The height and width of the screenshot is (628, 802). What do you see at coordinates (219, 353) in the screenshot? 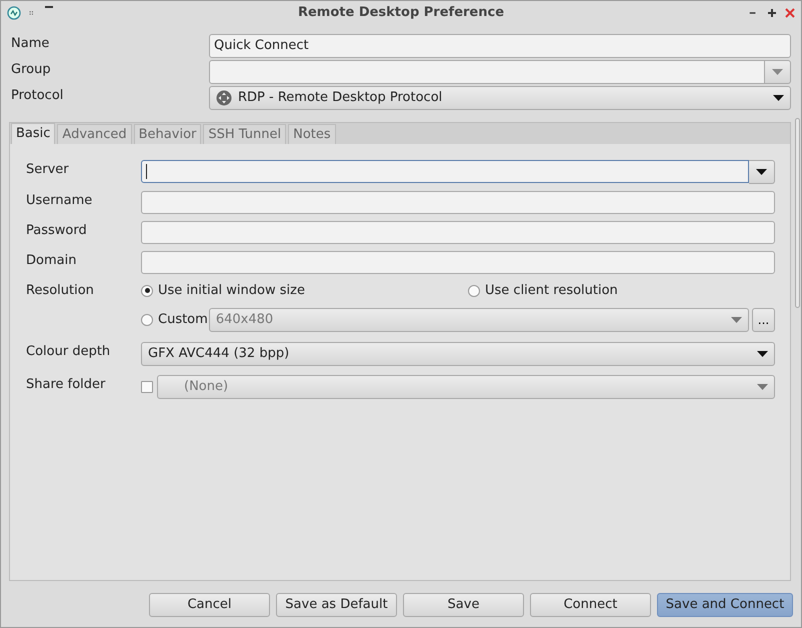
I see `select-value: GFX AVC444 (32 bpp)` at bounding box center [219, 353].